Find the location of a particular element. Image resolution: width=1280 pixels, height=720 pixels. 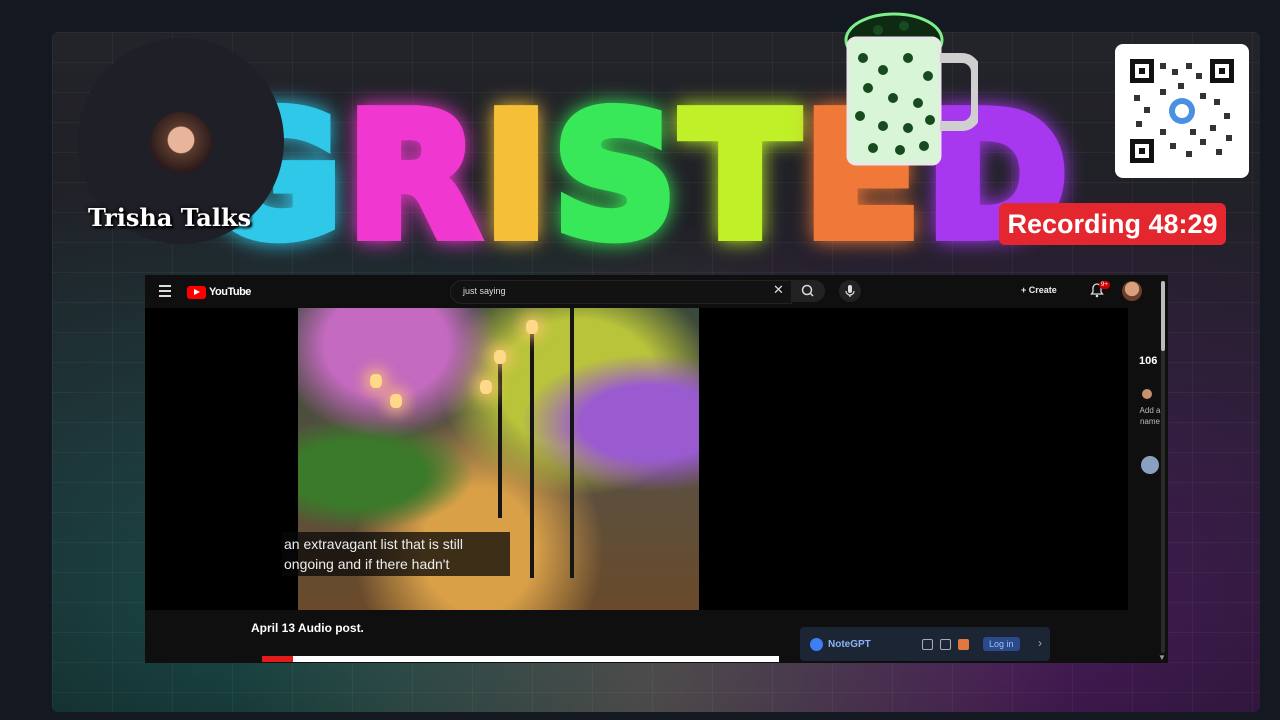

notegpt-name: NoteGPT is located at coordinates (849, 644).